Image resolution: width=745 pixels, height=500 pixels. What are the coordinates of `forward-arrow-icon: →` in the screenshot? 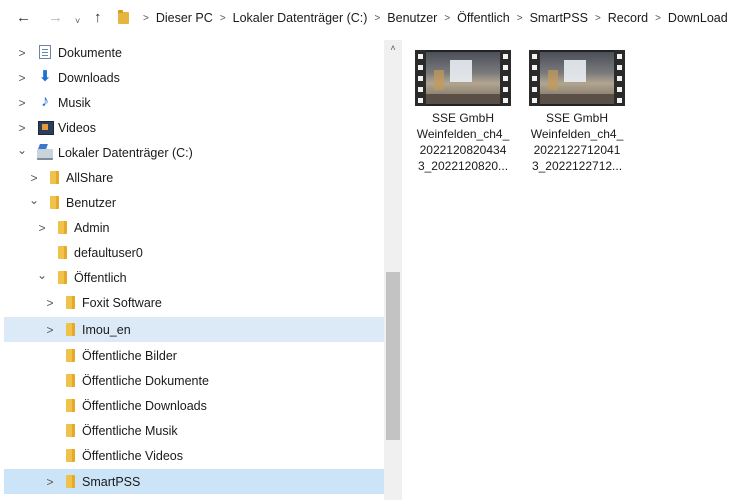 It's located at (55, 18).